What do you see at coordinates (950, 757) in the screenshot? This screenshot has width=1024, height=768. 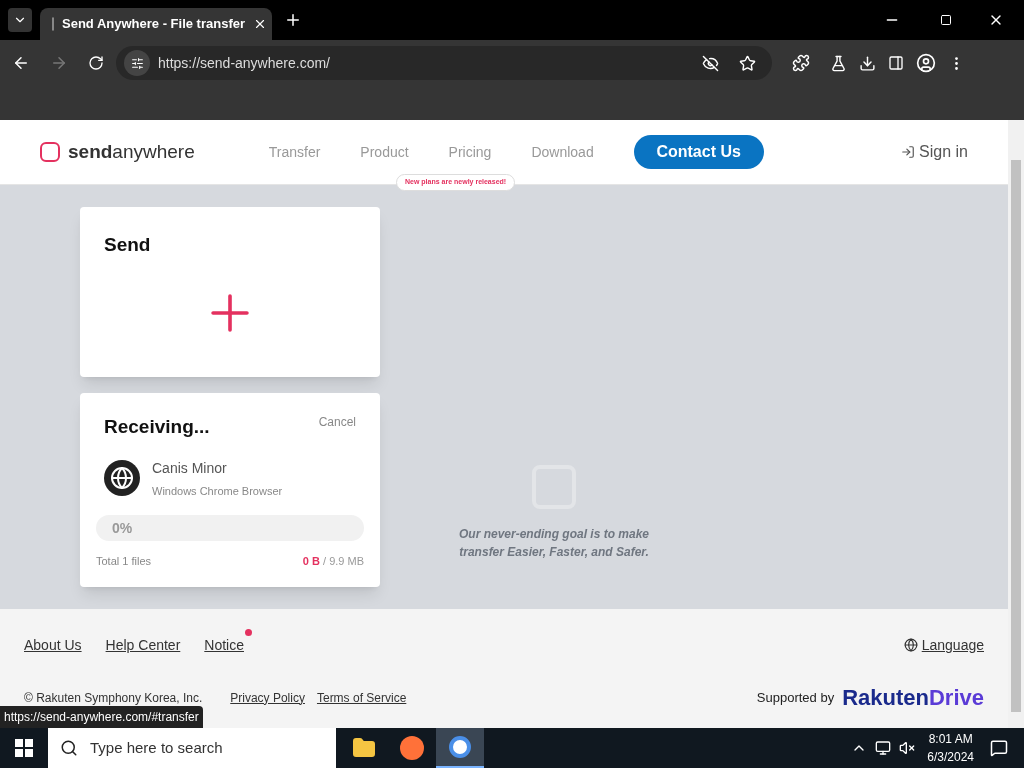 I see `clock-date: 6/3/2024` at bounding box center [950, 757].